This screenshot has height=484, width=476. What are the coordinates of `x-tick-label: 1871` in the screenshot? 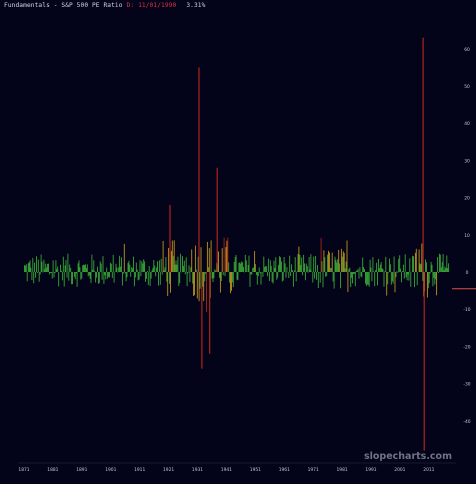 It's located at (23, 470).